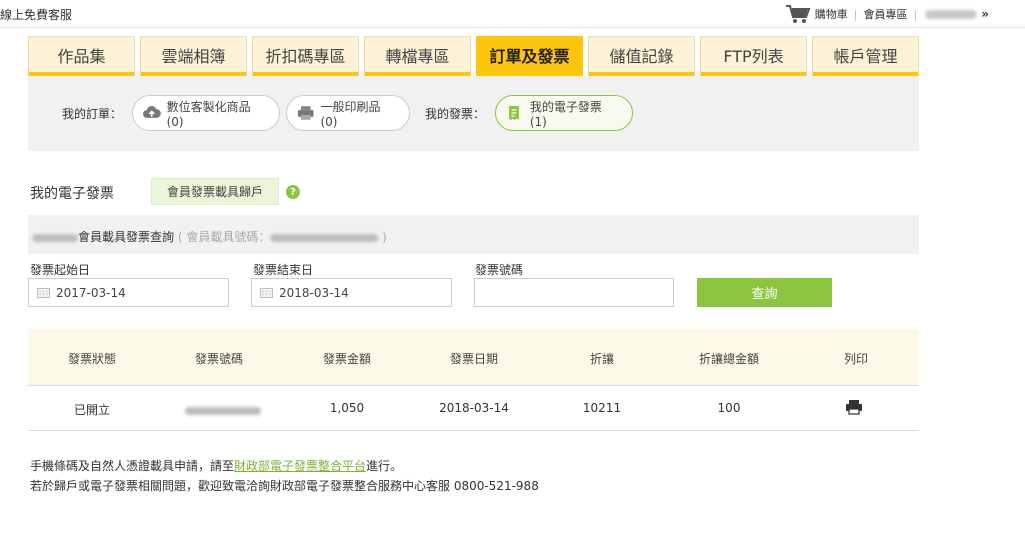 Image resolution: width=1025 pixels, height=533 pixels. I want to click on page-title: 我的電子發票, so click(72, 194).